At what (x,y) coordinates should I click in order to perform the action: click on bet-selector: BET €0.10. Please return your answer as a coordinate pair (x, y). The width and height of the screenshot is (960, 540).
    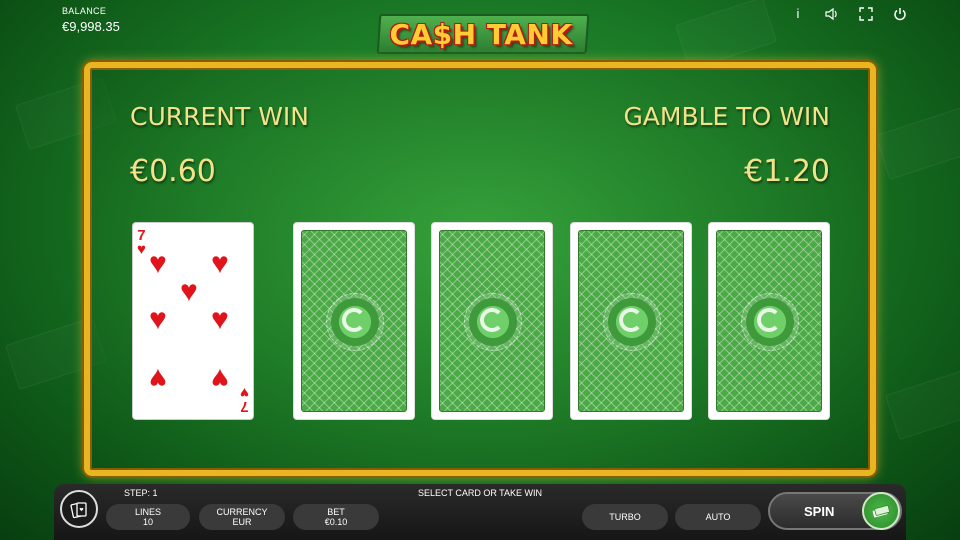
    Looking at the image, I should click on (336, 517).